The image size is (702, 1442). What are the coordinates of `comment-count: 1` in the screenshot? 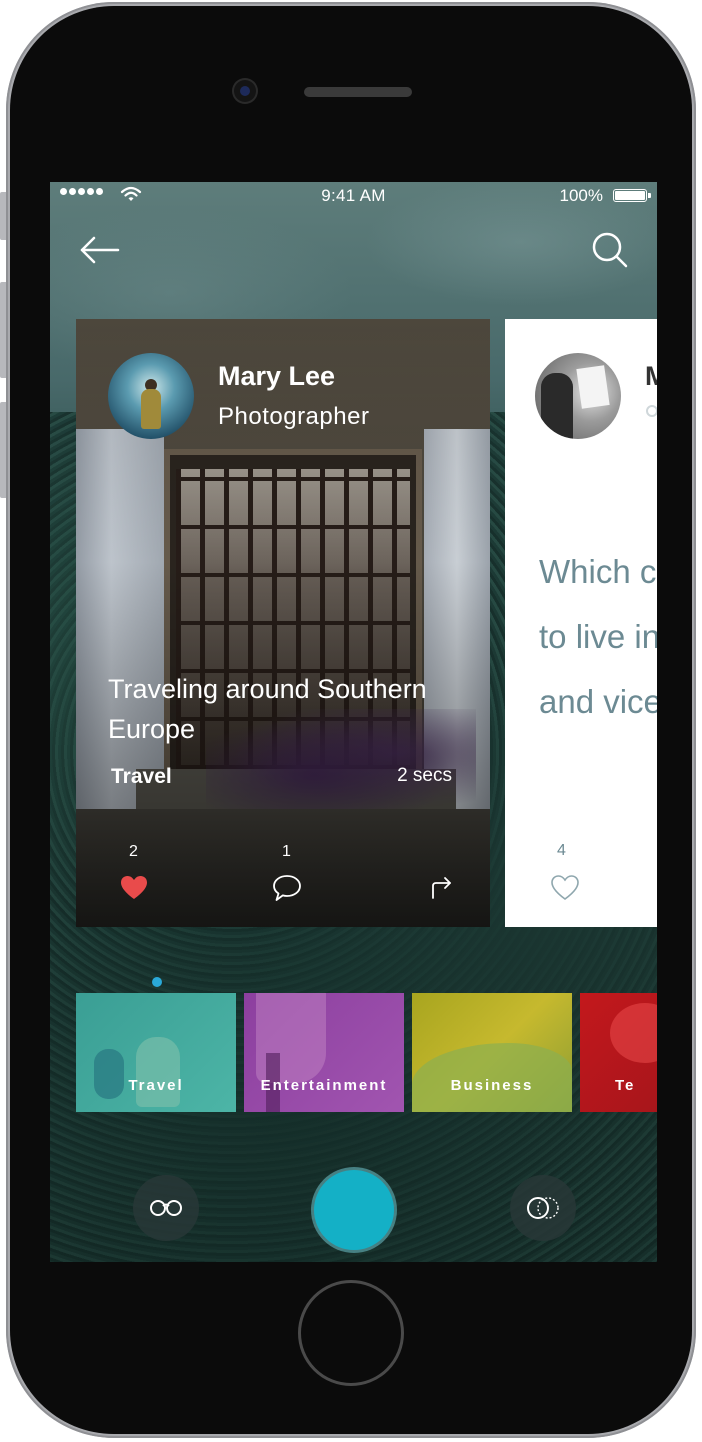 It's located at (286, 851).